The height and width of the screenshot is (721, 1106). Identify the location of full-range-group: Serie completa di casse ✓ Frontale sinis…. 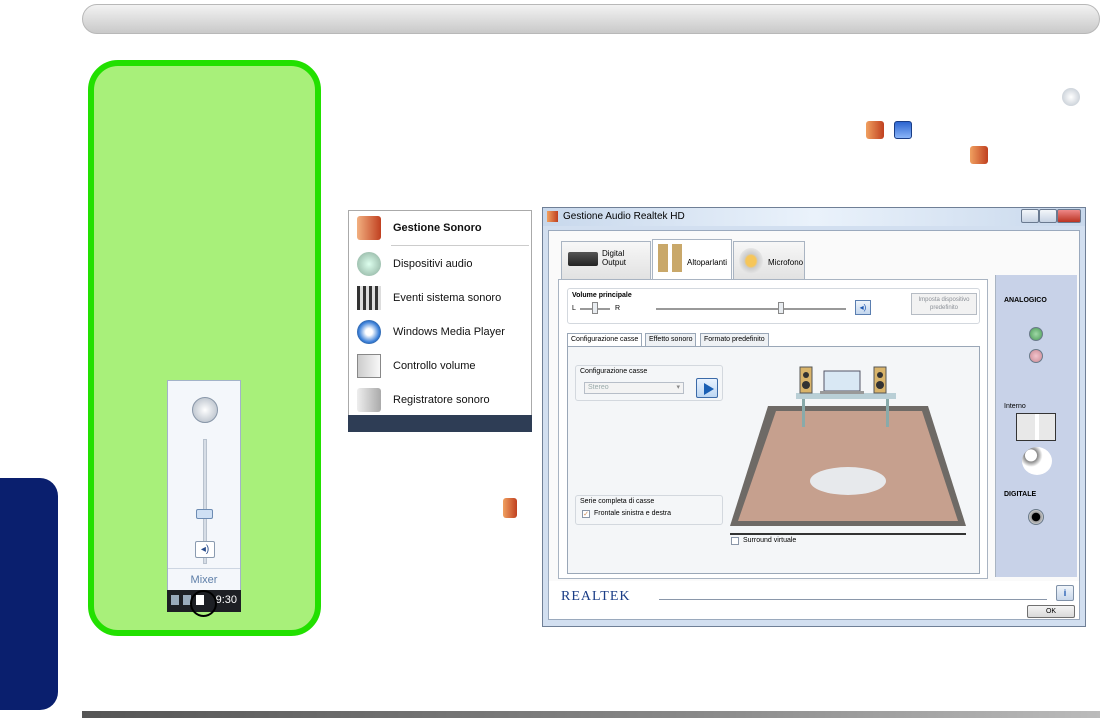
(649, 510).